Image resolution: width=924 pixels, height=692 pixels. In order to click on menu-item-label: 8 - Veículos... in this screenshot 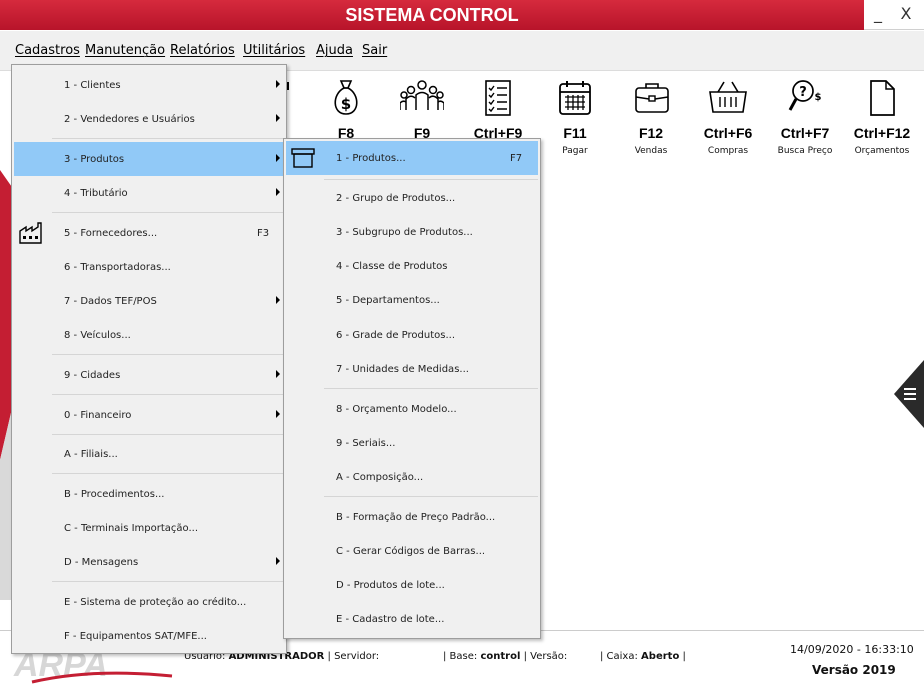, I will do `click(97, 335)`.